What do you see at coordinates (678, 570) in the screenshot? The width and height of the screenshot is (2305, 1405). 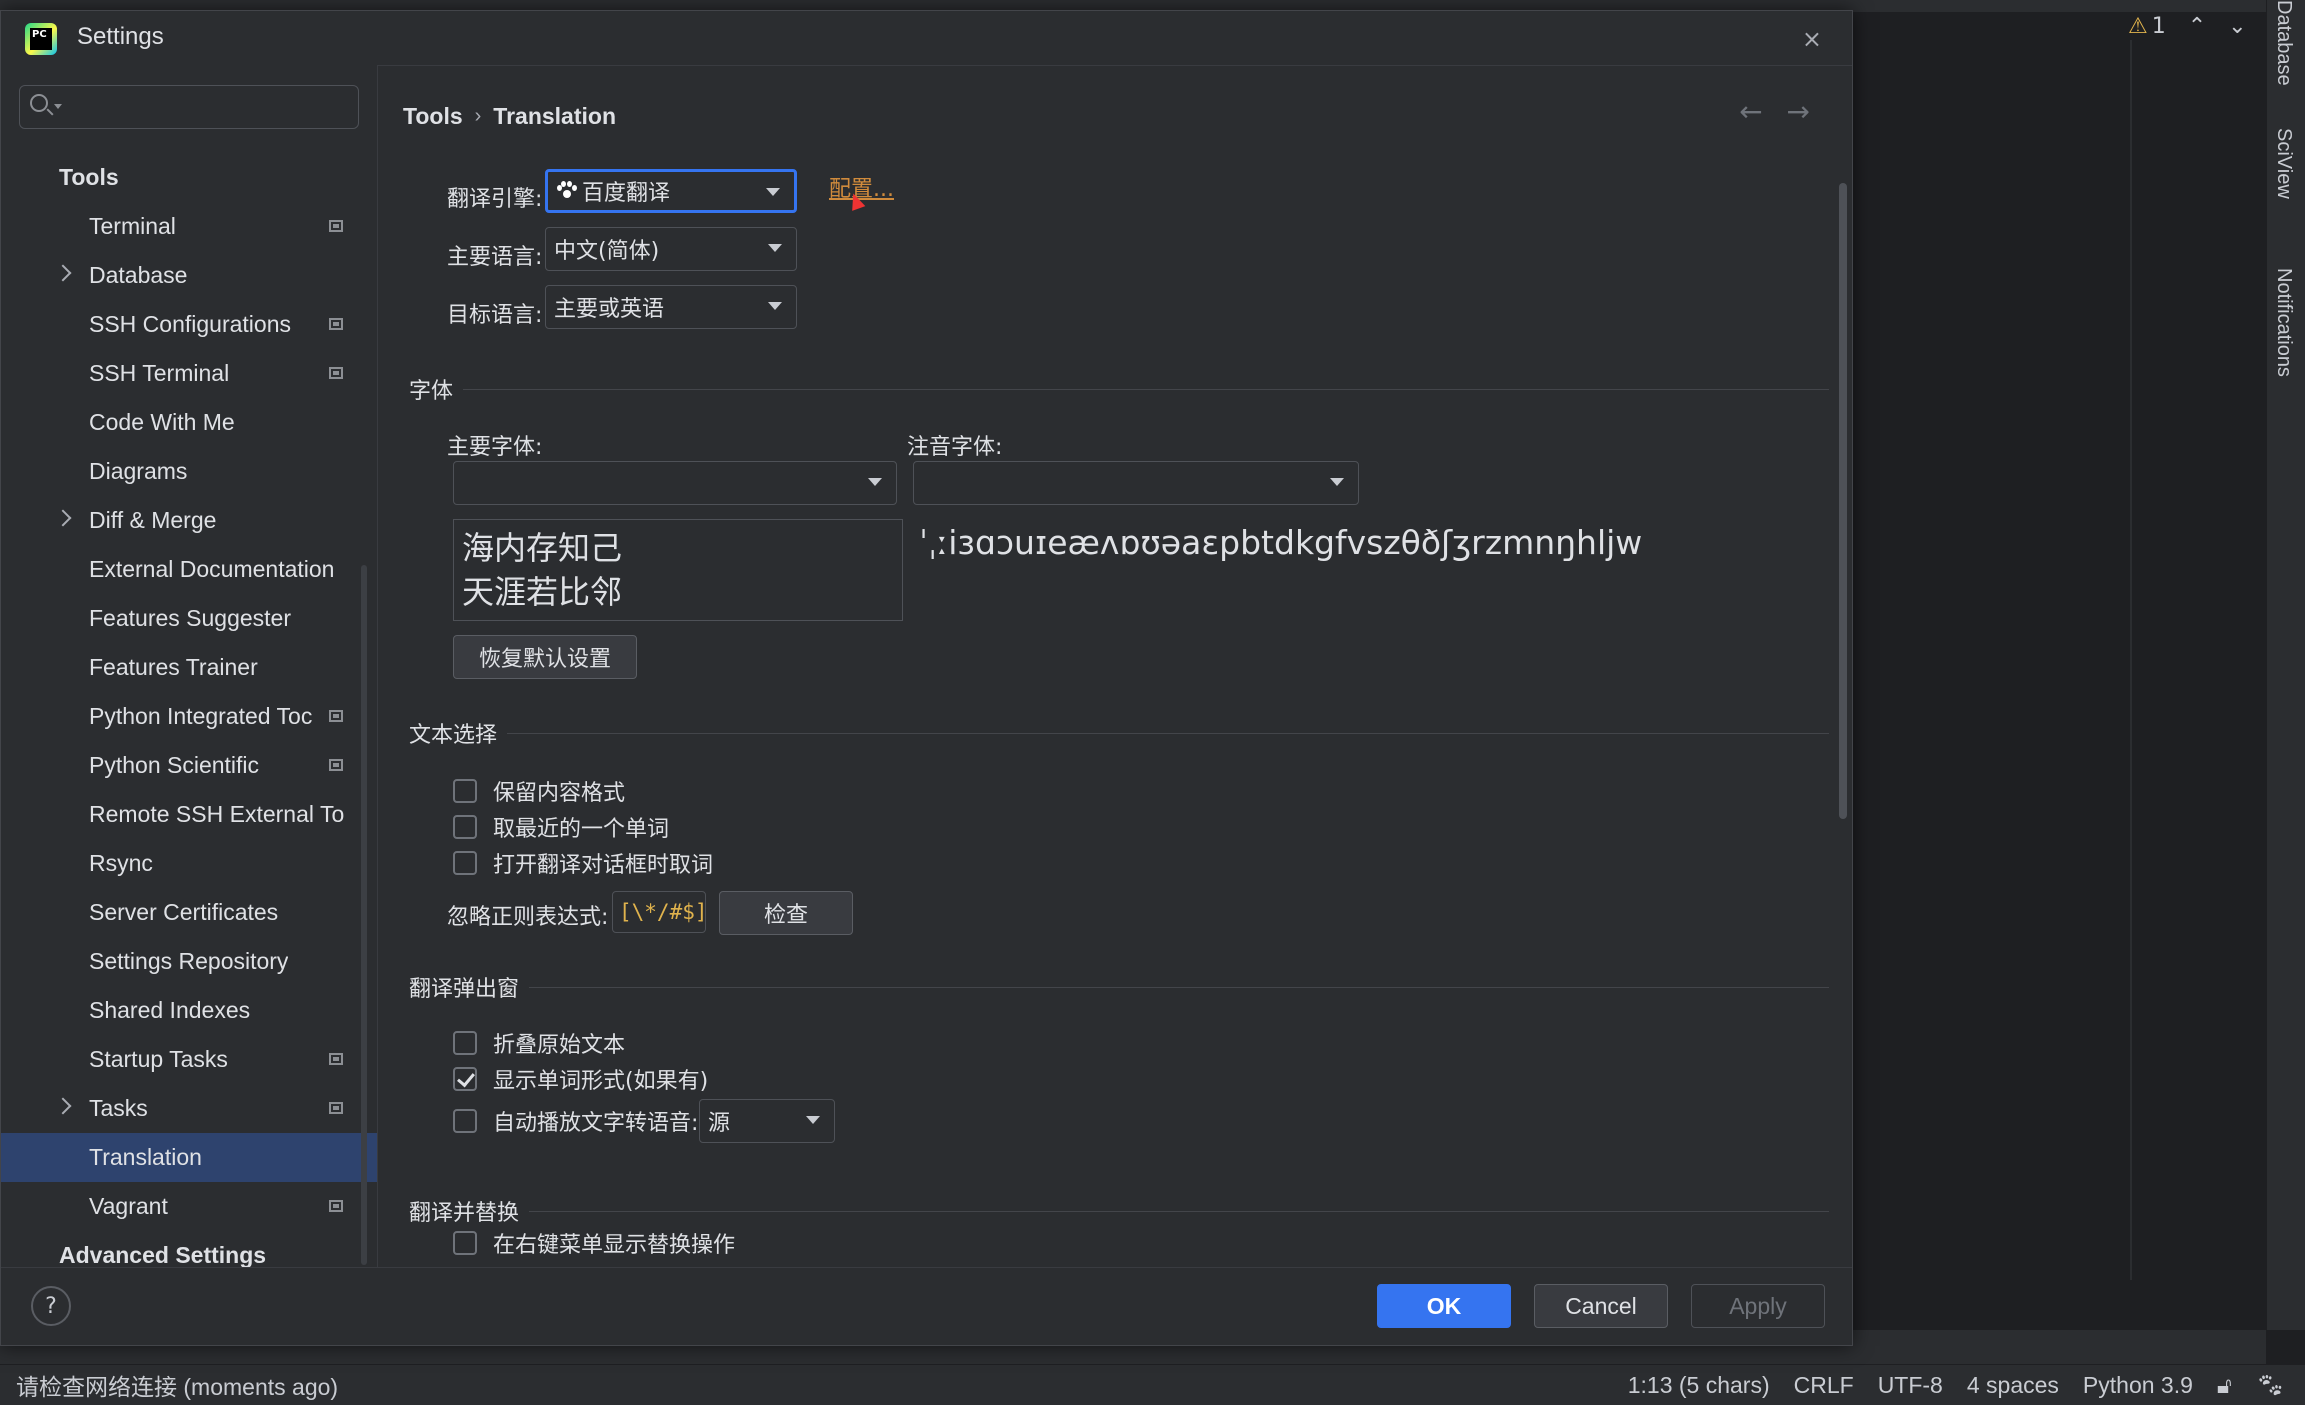 I see `font-preview-box: 海内存知己 天涯若比邻` at bounding box center [678, 570].